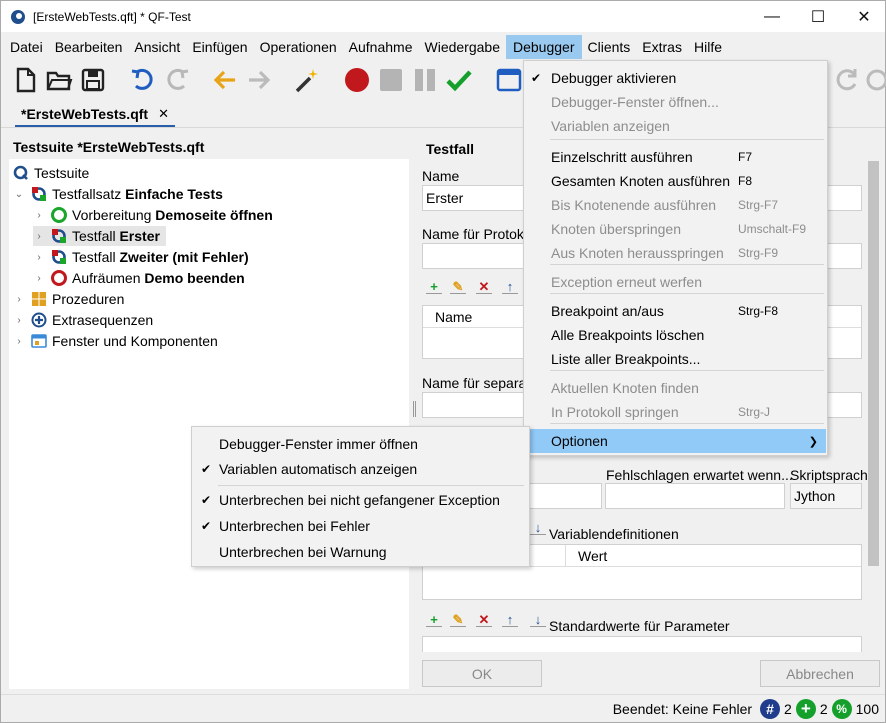  What do you see at coordinates (675, 205) in the screenshot?
I see `debugger-menu-item-5: Bis Knotenende ausführen Strg-F7` at bounding box center [675, 205].